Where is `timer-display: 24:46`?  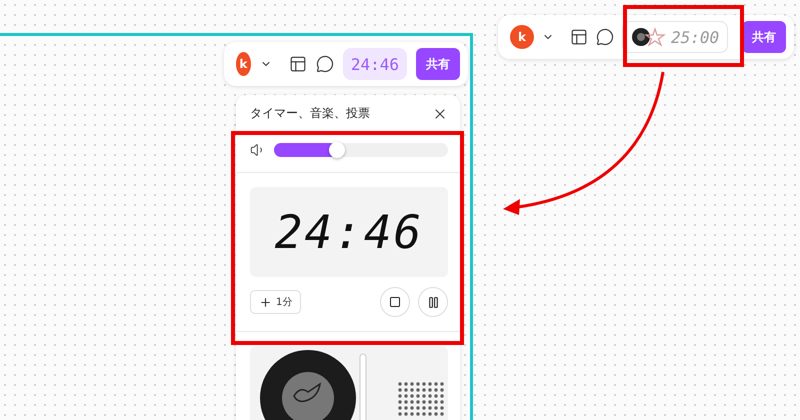 timer-display: 24:46 is located at coordinates (349, 232).